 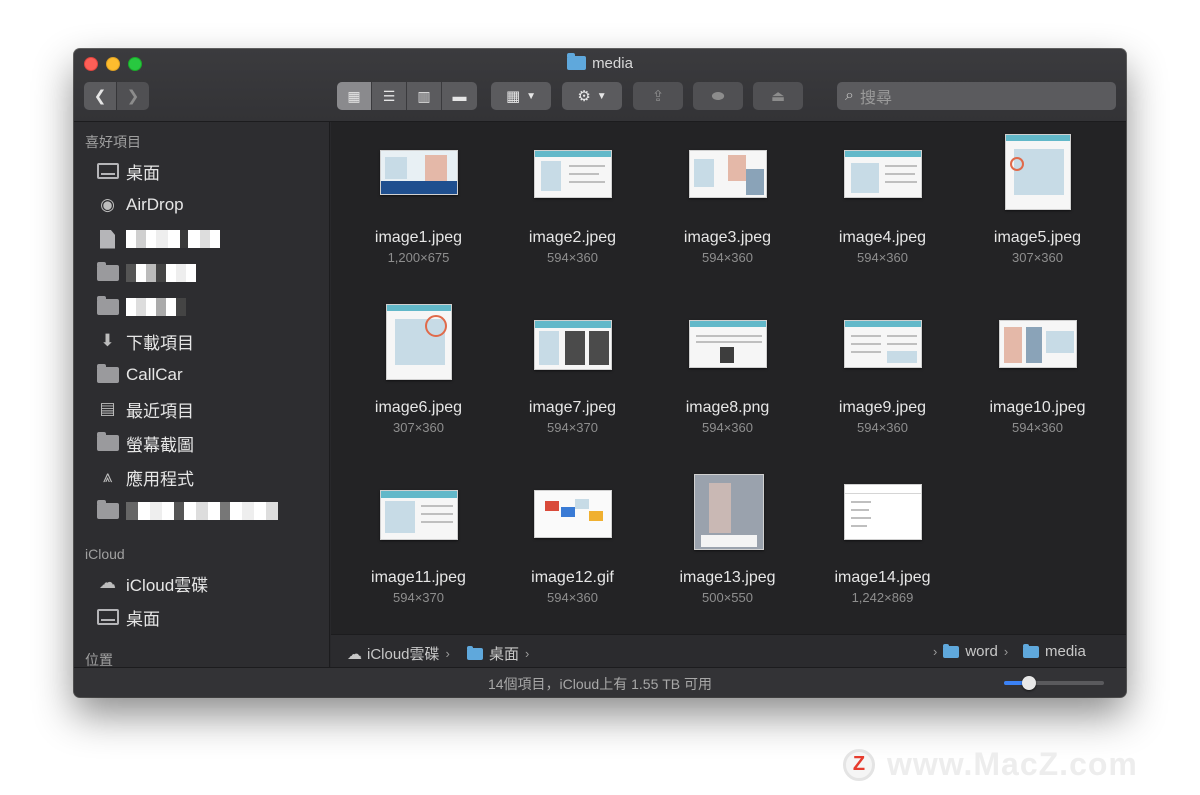 What do you see at coordinates (531, 96) in the screenshot?
I see `chevron-down-icon: ▼` at bounding box center [531, 96].